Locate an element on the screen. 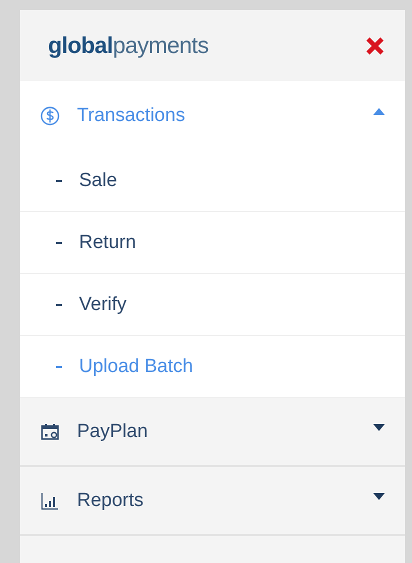  calendar-icon is located at coordinates (50, 432).